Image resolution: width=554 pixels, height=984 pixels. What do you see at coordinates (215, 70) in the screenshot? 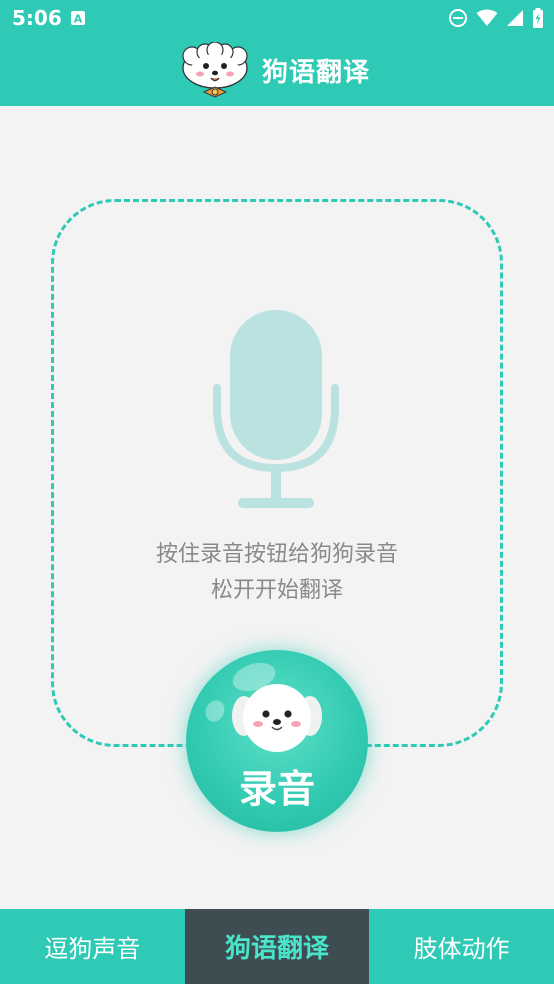
I see `dog-face-logo` at bounding box center [215, 70].